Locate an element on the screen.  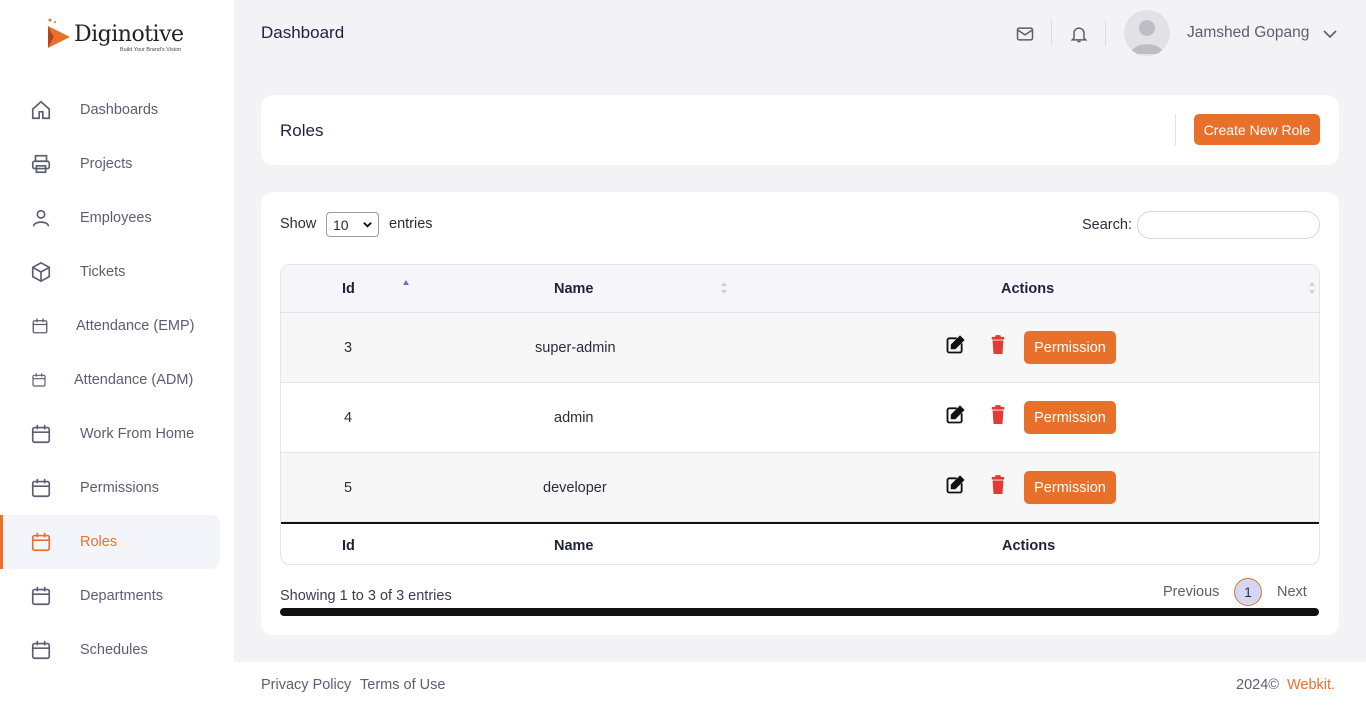
horizontal-scrollbar is located at coordinates (799, 612).